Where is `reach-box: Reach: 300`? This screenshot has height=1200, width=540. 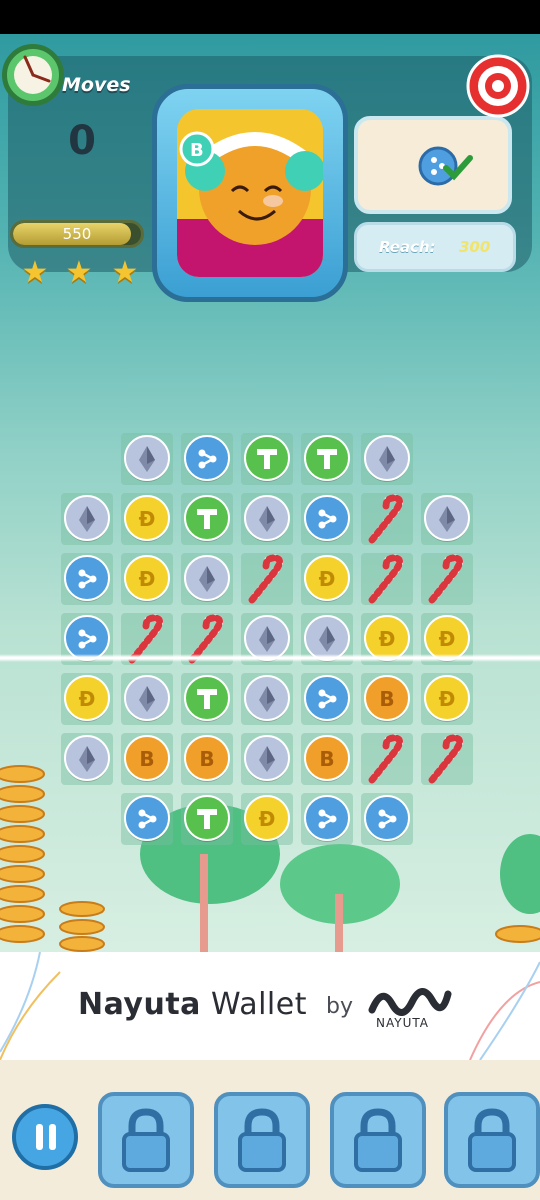 reach-box: Reach: 300 is located at coordinates (435, 247).